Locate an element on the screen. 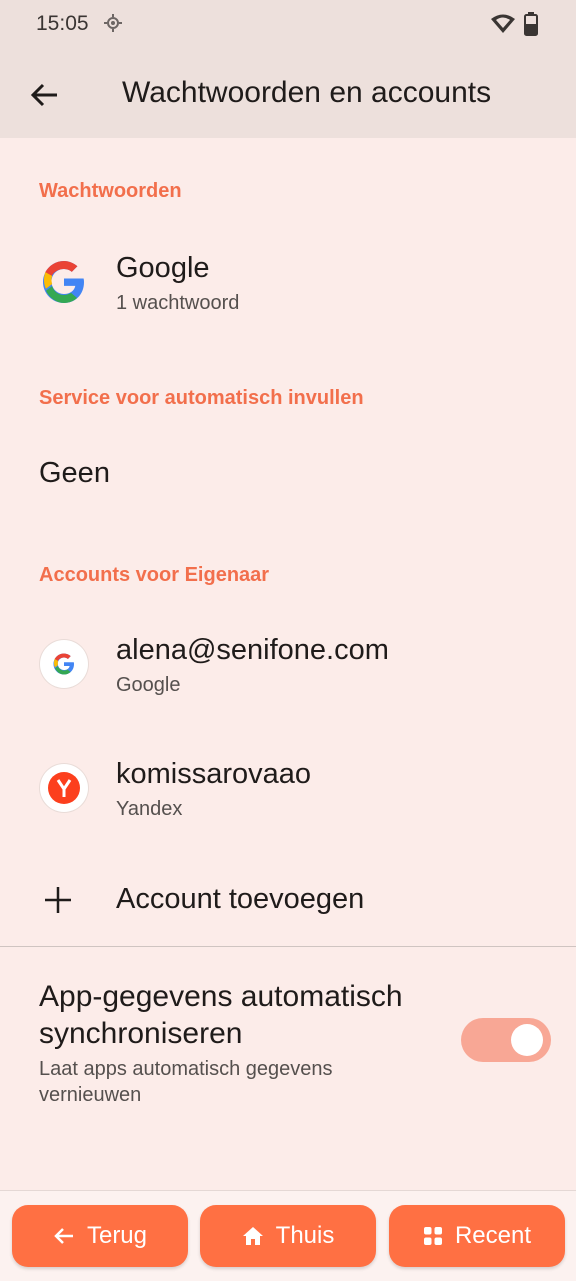 The width and height of the screenshot is (576, 1281). nav-back-button: Terug is located at coordinates (100, 1236).